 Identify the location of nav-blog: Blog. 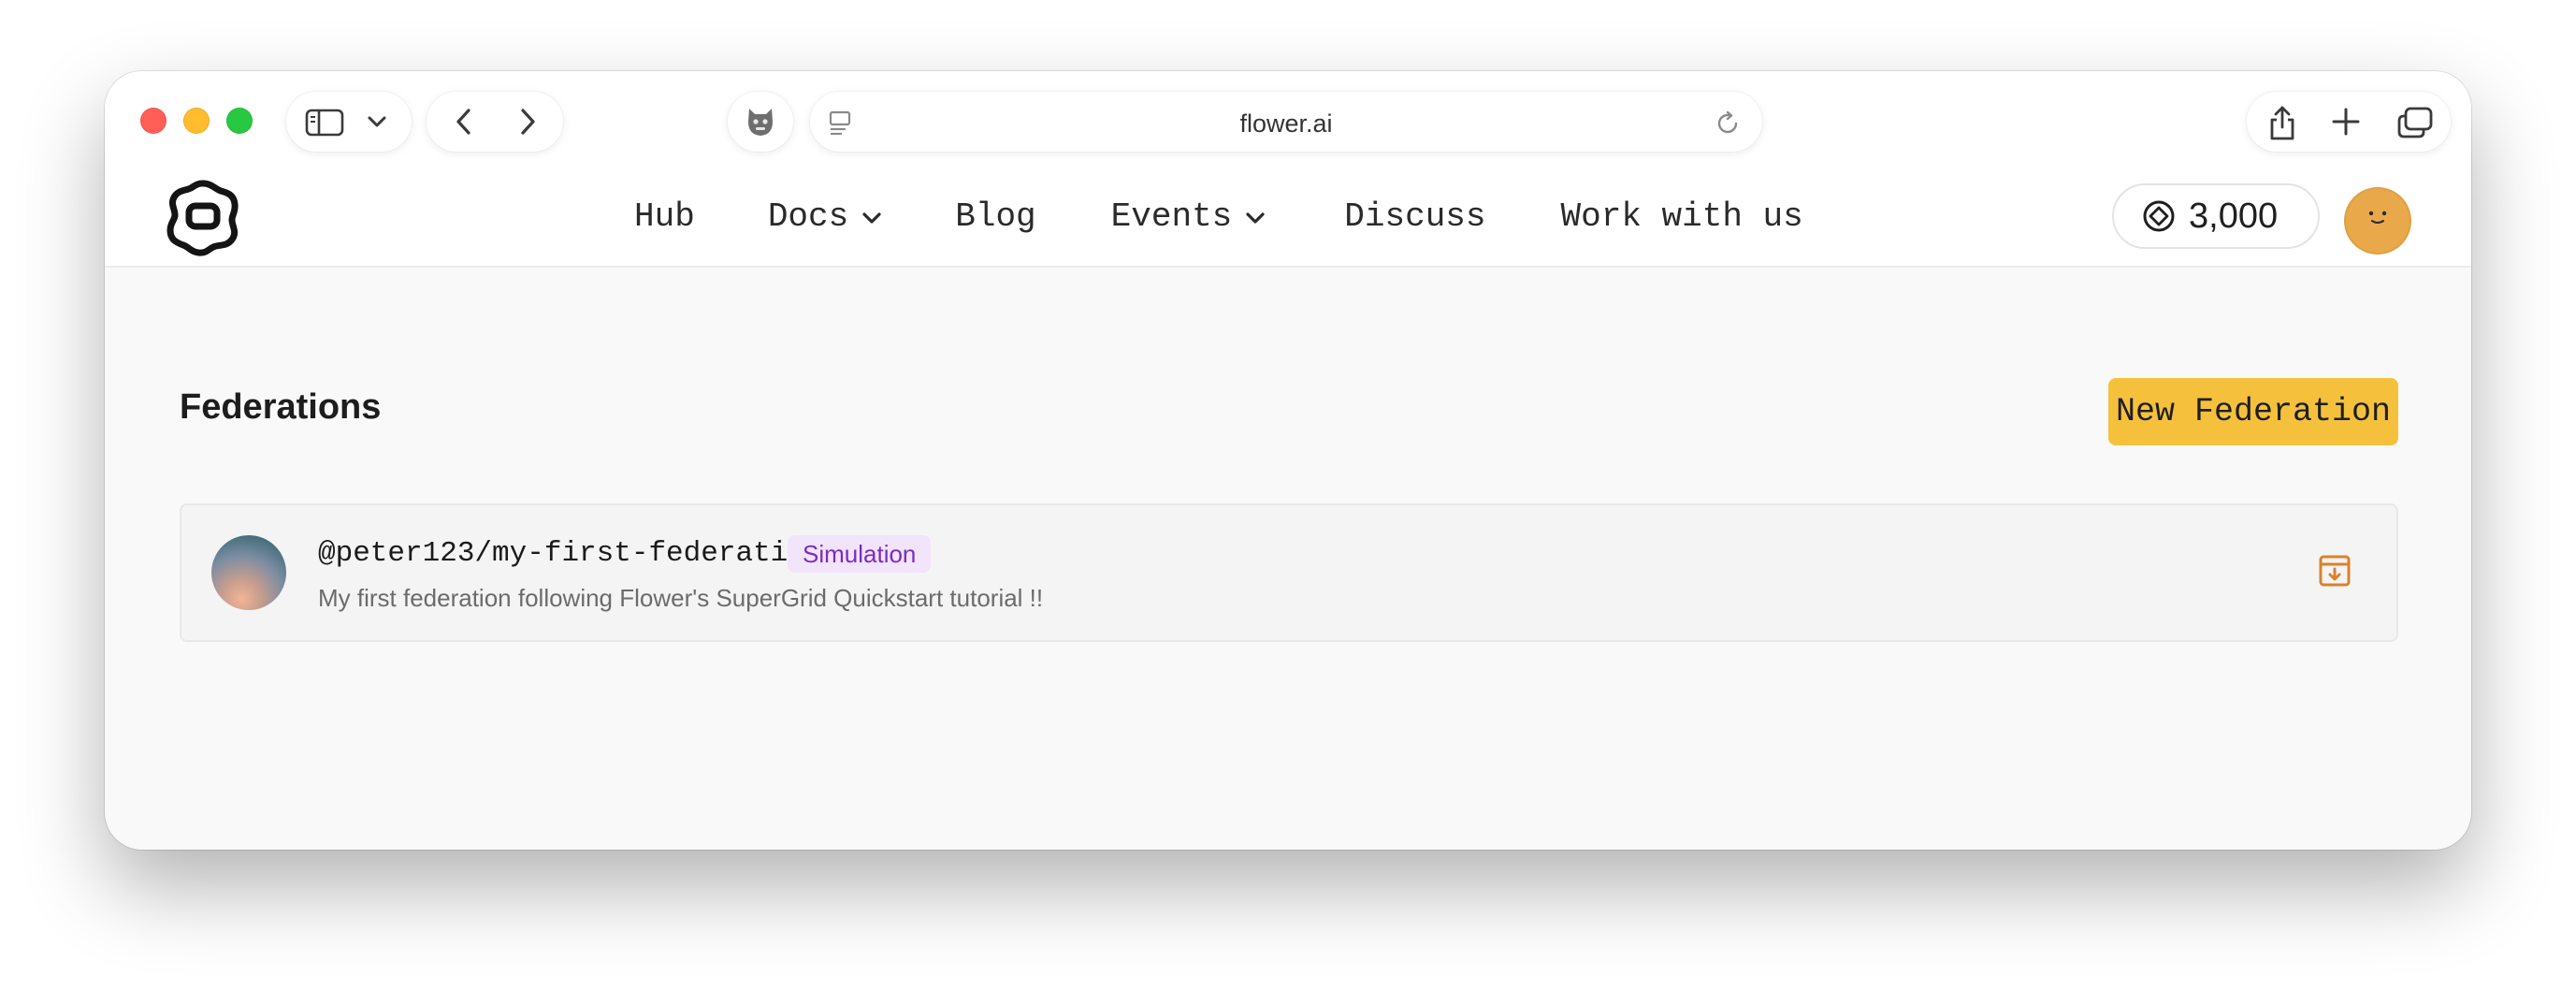
(995, 217).